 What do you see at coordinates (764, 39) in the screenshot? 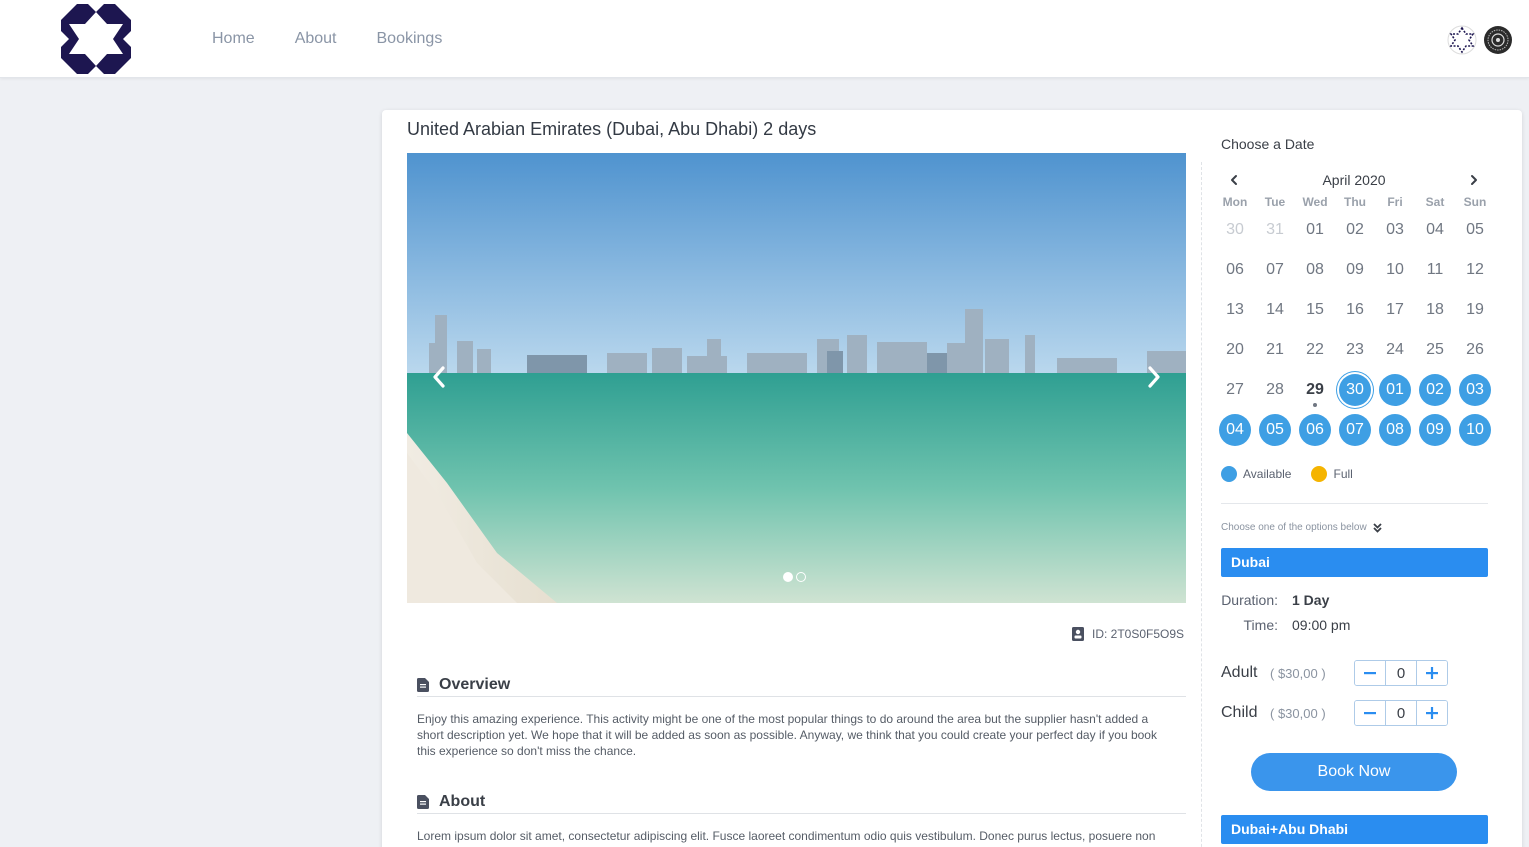
I see `top-navbar: Home About Bookings` at bounding box center [764, 39].